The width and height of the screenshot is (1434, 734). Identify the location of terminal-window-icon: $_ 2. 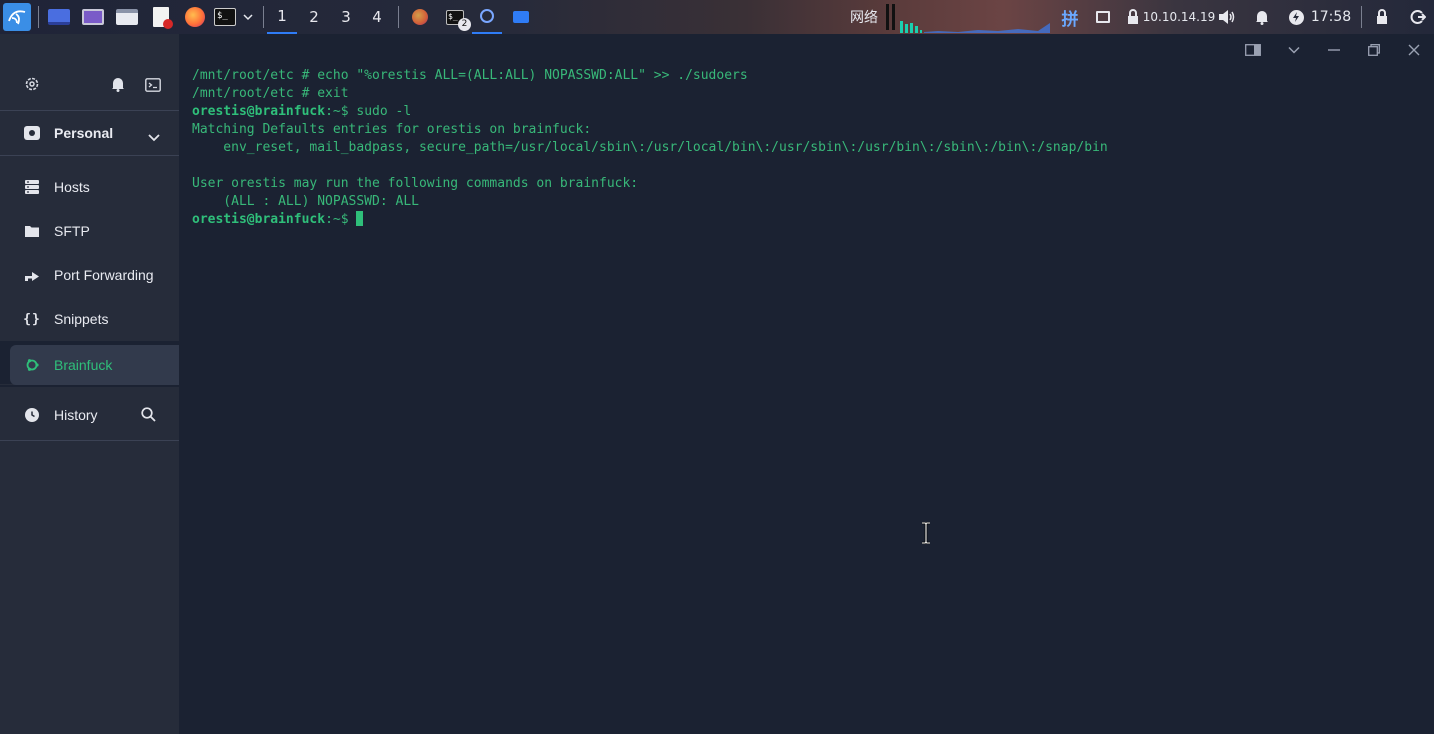
(455, 17).